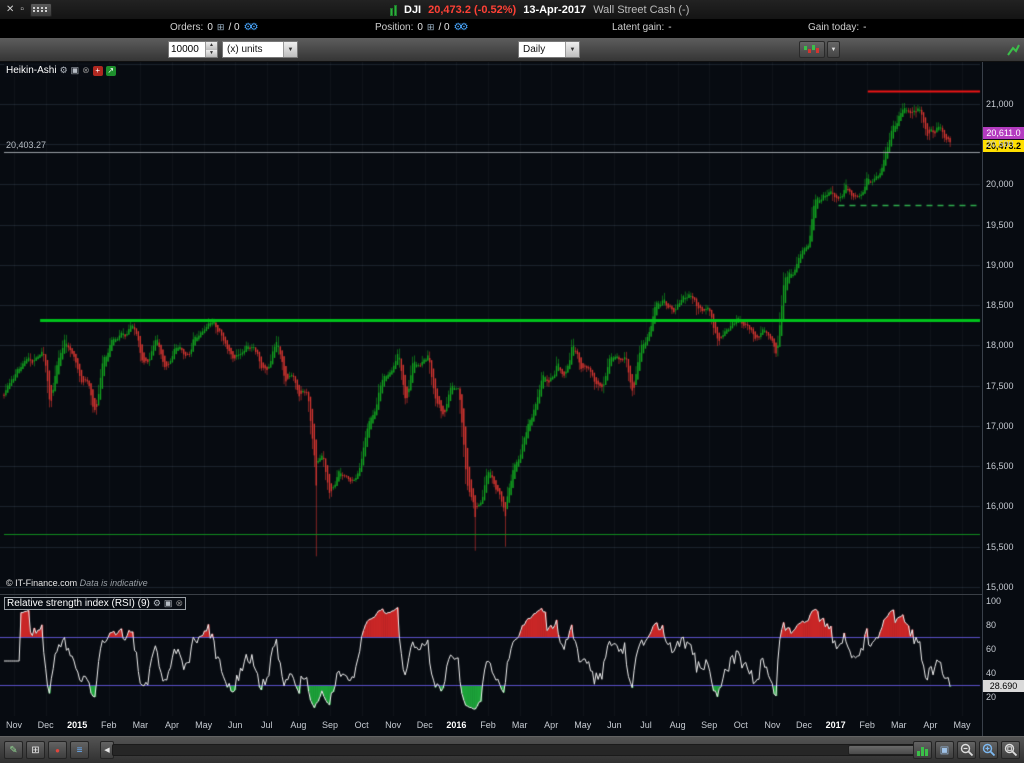 This screenshot has height=763, width=1024. I want to click on chart-style-icon, so click(811, 48).